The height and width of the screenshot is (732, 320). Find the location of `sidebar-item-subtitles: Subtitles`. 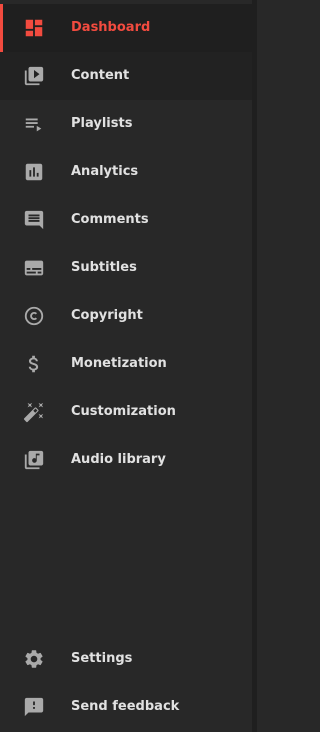

sidebar-item-subtitles: Subtitles is located at coordinates (126, 268).